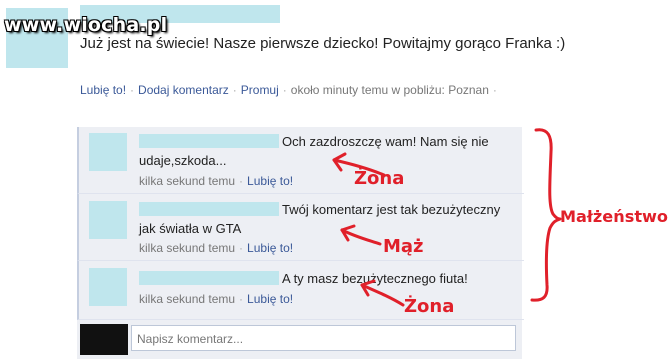 The image size is (670, 359). What do you see at coordinates (403, 246) in the screenshot?
I see `annotation-husband: Mąż` at bounding box center [403, 246].